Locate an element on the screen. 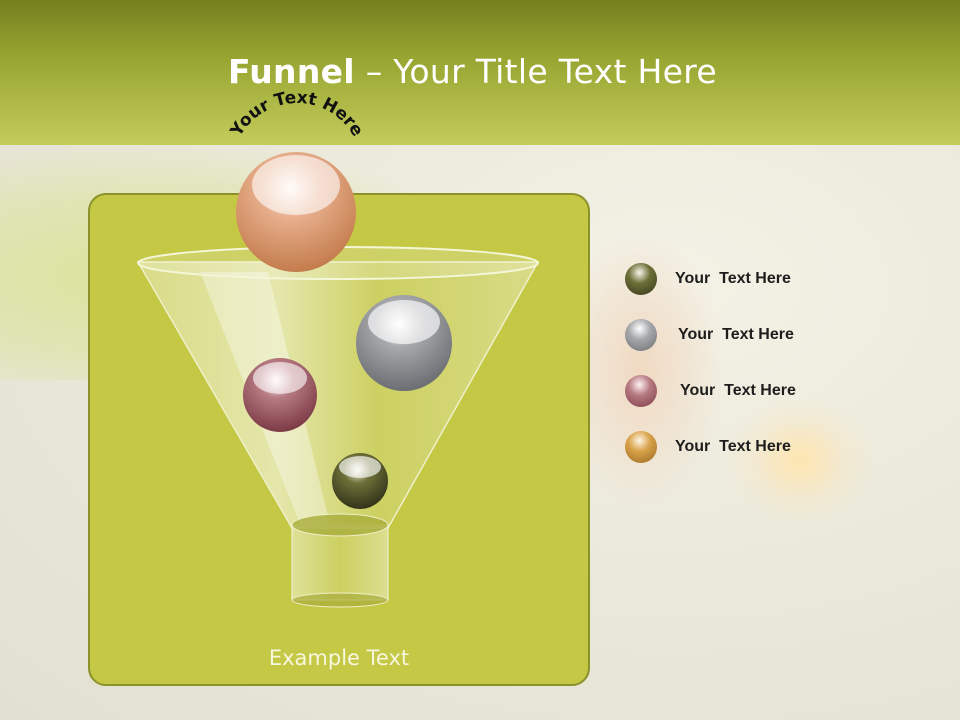 Image resolution: width=960 pixels, height=720 pixels. arc-label: Your Text Here is located at coordinates (296, 114).